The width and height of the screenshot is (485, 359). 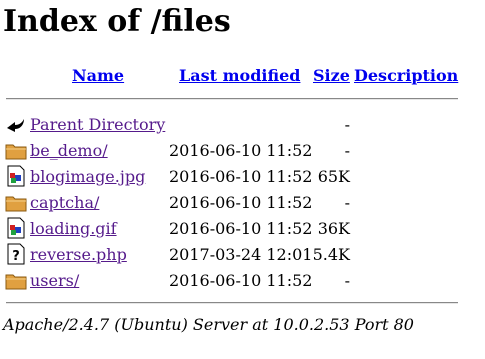 What do you see at coordinates (242, 124) in the screenshot?
I see `parent-directory-row: Parent Directory -` at bounding box center [242, 124].